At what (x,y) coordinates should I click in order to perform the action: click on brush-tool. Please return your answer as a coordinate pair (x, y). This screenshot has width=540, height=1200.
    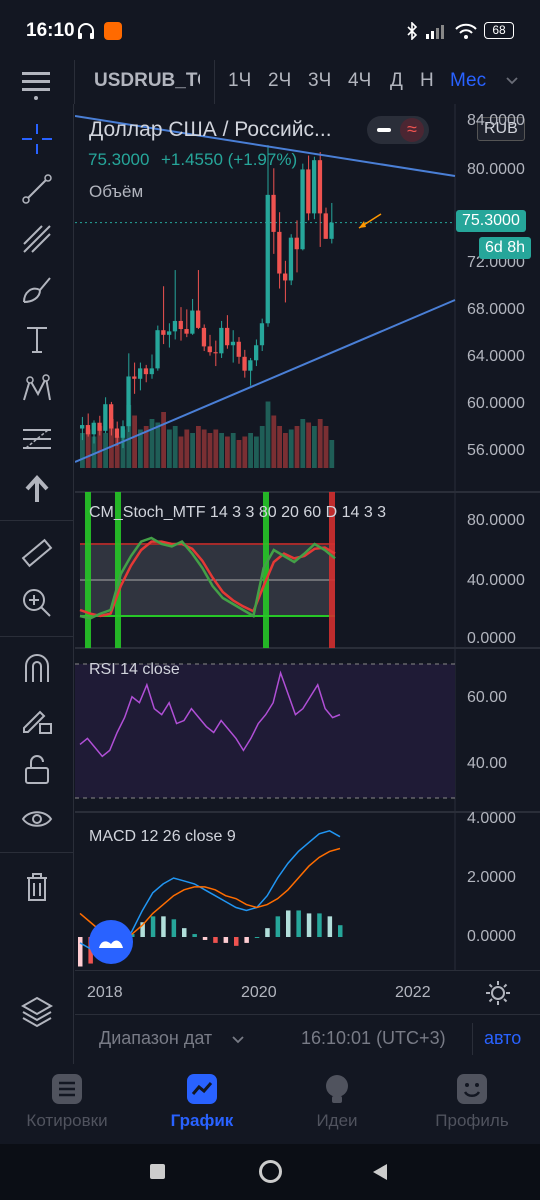
    Looking at the image, I should click on (37, 289).